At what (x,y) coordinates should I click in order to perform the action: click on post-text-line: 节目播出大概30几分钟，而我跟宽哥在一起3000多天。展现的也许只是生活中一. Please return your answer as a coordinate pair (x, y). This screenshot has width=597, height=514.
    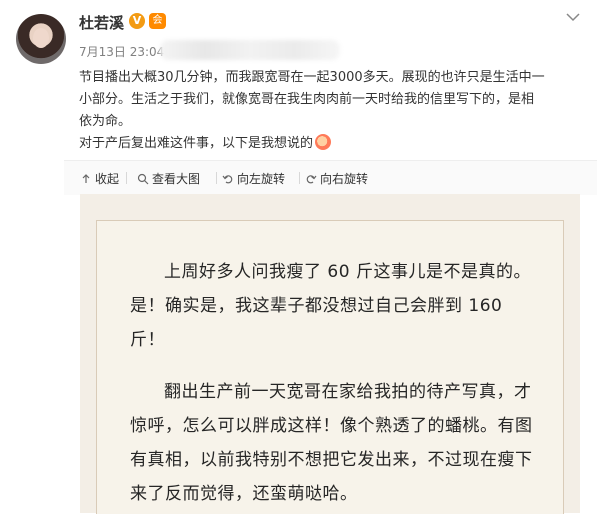
    Looking at the image, I should click on (312, 77).